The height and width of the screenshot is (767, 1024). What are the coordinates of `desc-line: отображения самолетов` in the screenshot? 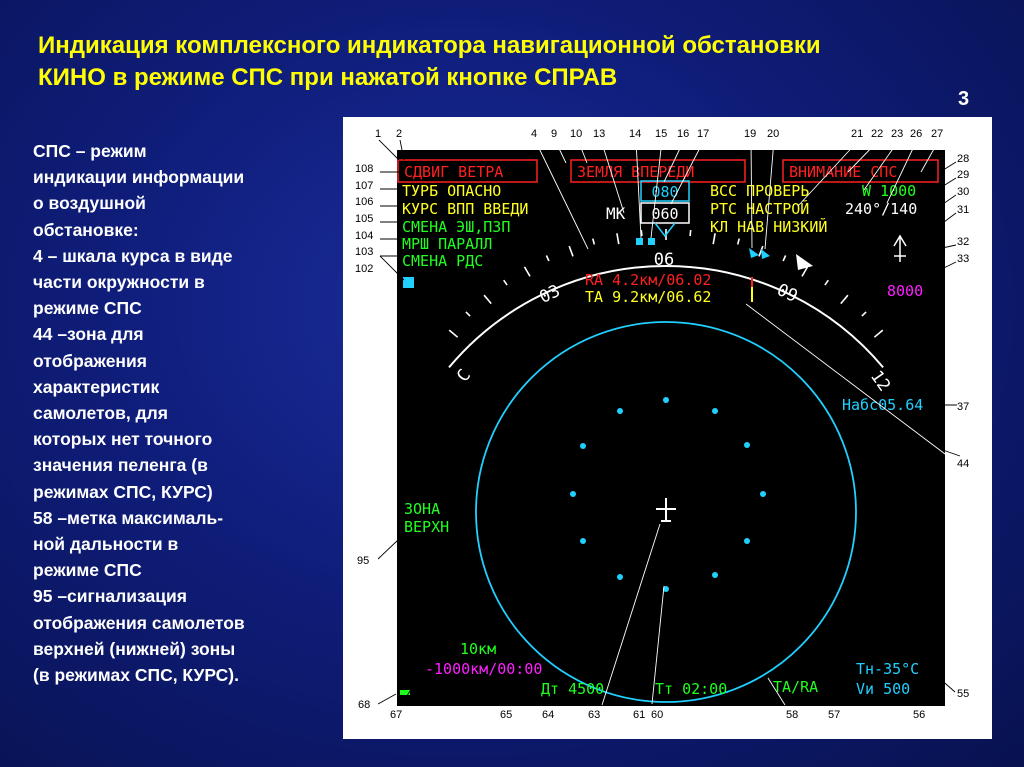 It's located at (139, 622).